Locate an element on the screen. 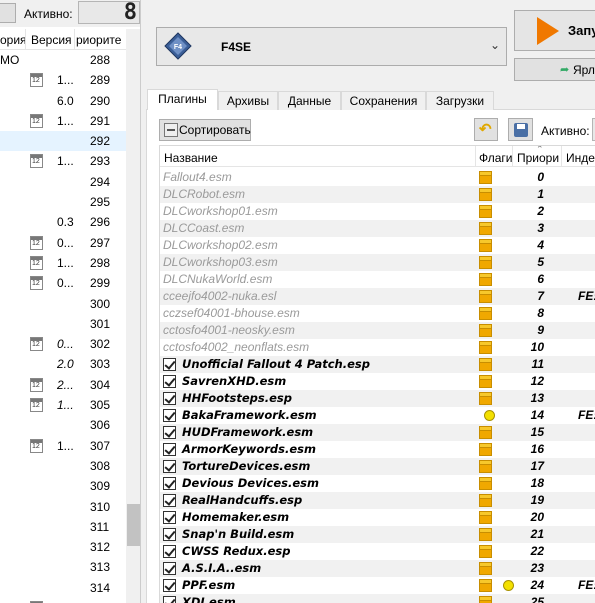 This screenshot has height=603, width=595. plugin-row: cczsef04001-bhouse.esm 8 is located at coordinates (377, 313).